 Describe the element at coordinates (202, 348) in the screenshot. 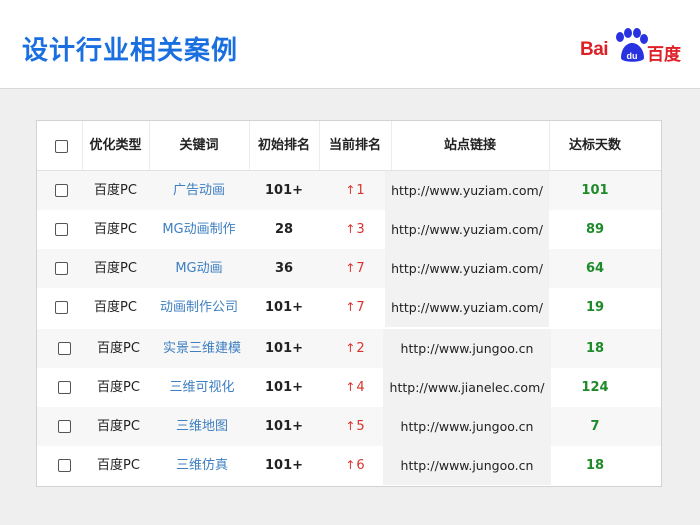

I see `row-keyword: 实景三维建模` at that location.